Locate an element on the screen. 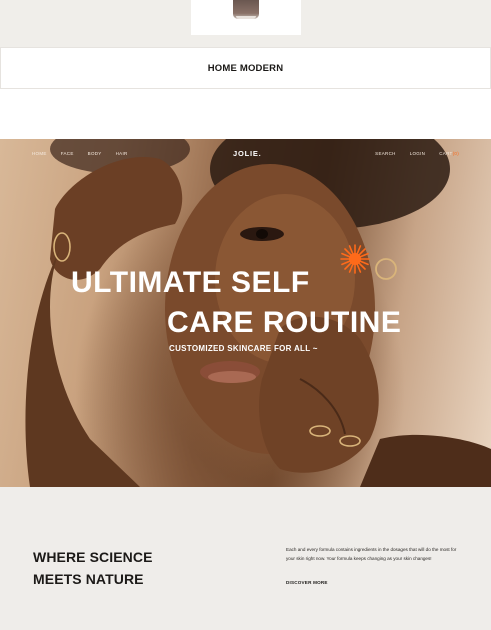 This screenshot has height=630, width=491. cart-count-badge: (0) is located at coordinates (455, 153).